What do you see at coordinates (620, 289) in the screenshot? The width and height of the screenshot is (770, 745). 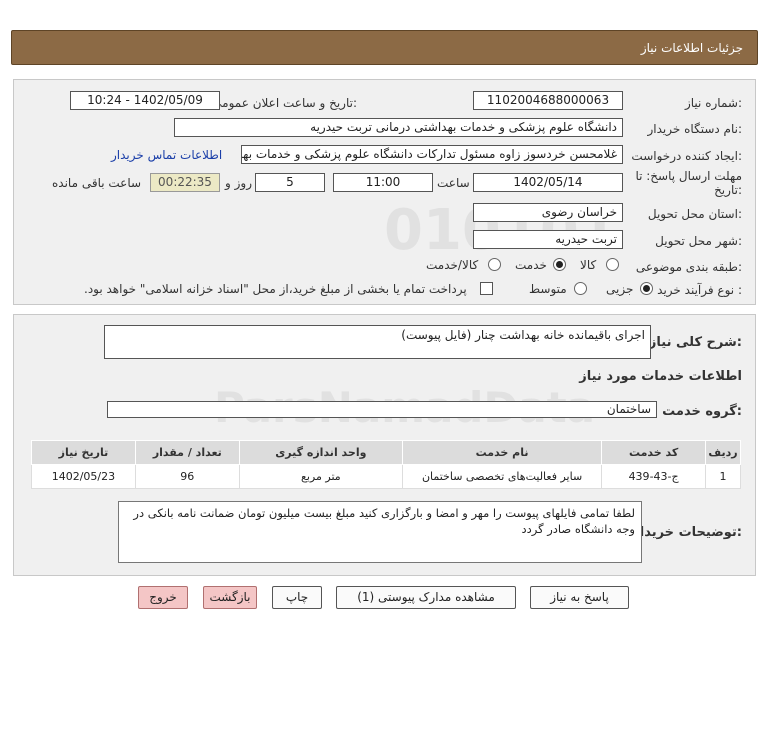 I see `process-option-minor: جزیی` at bounding box center [620, 289].